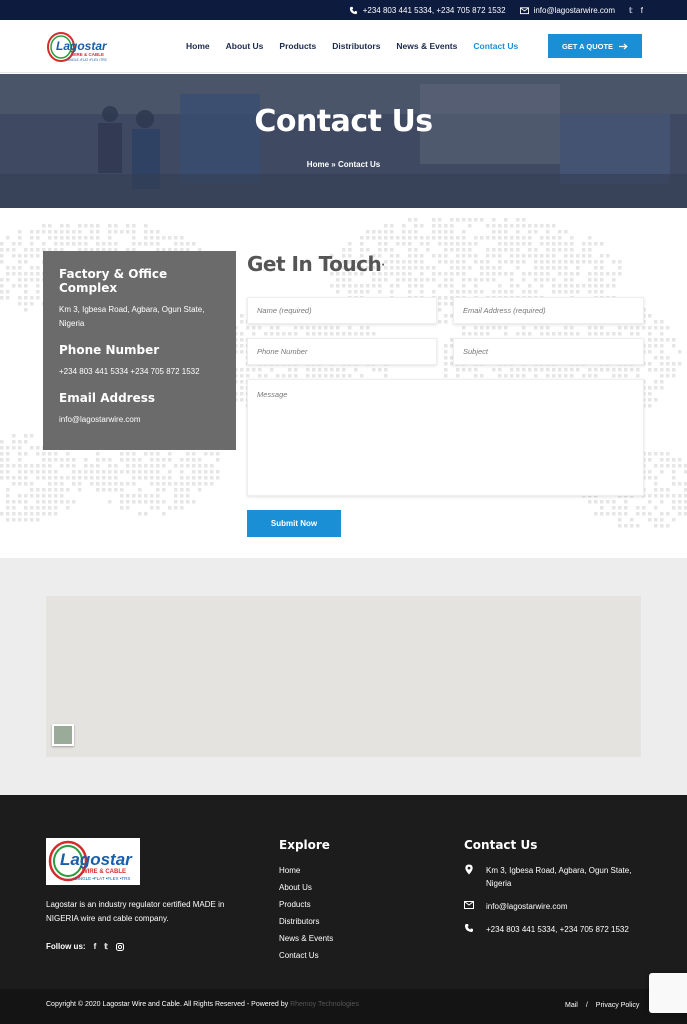 The width and height of the screenshot is (687, 1024). What do you see at coordinates (527, 906) in the screenshot?
I see `footer-email-text: info@lagostarwire.com` at bounding box center [527, 906].